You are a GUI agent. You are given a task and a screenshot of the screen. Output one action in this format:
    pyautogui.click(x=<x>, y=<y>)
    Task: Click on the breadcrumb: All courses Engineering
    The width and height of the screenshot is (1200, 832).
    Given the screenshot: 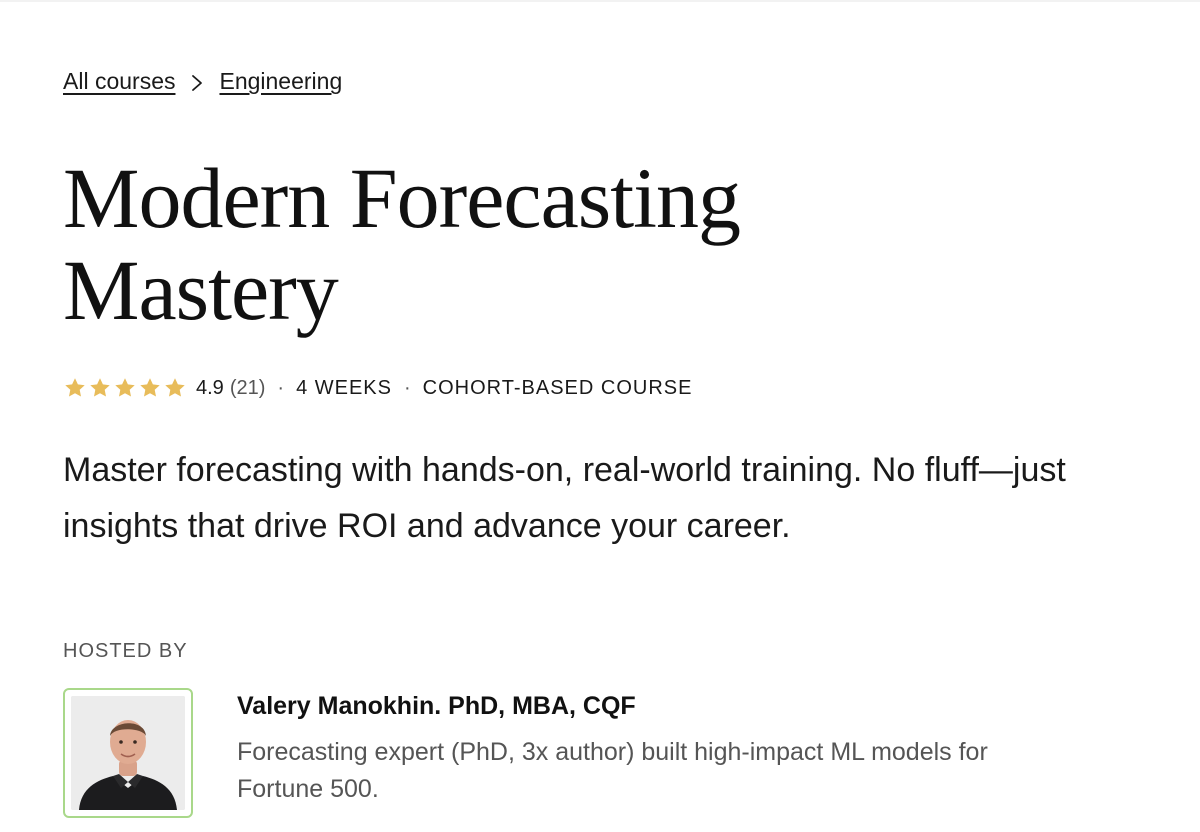 What is the action you would take?
    pyautogui.click(x=202, y=81)
    